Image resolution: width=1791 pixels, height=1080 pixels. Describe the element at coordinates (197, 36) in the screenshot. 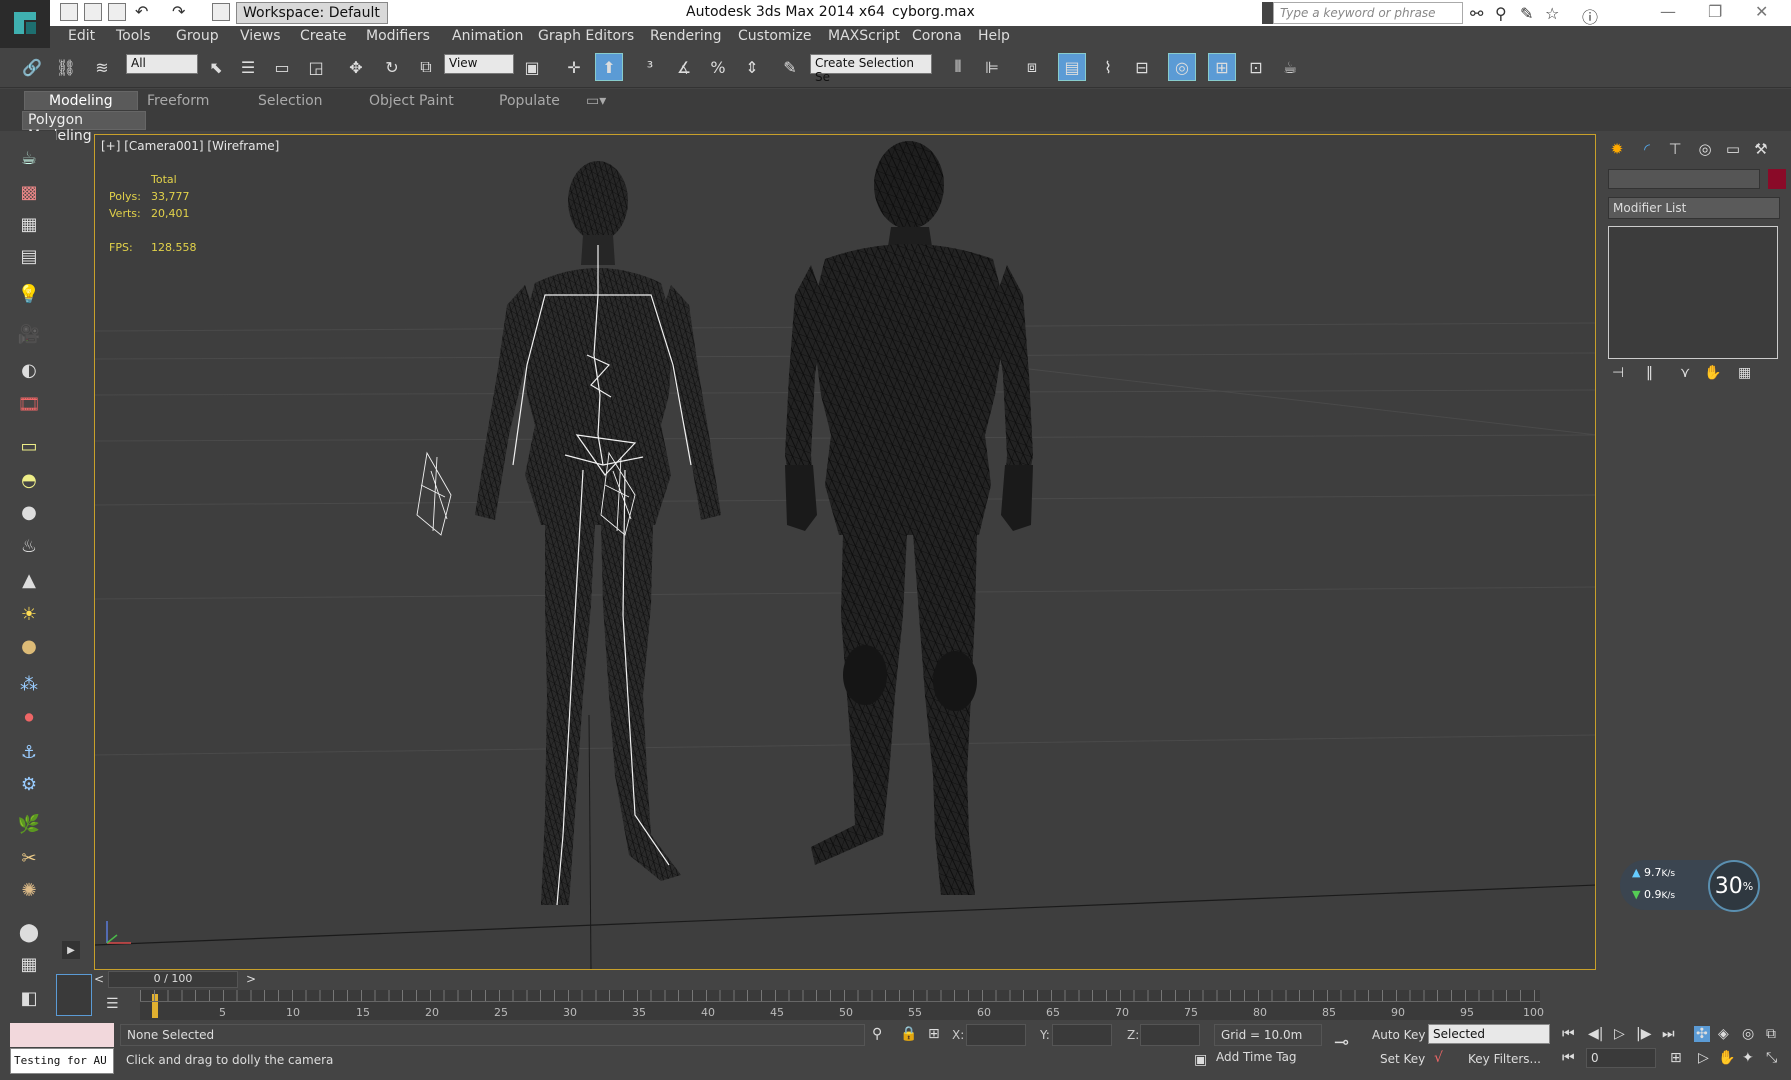

I see `menu-group: Group` at that location.